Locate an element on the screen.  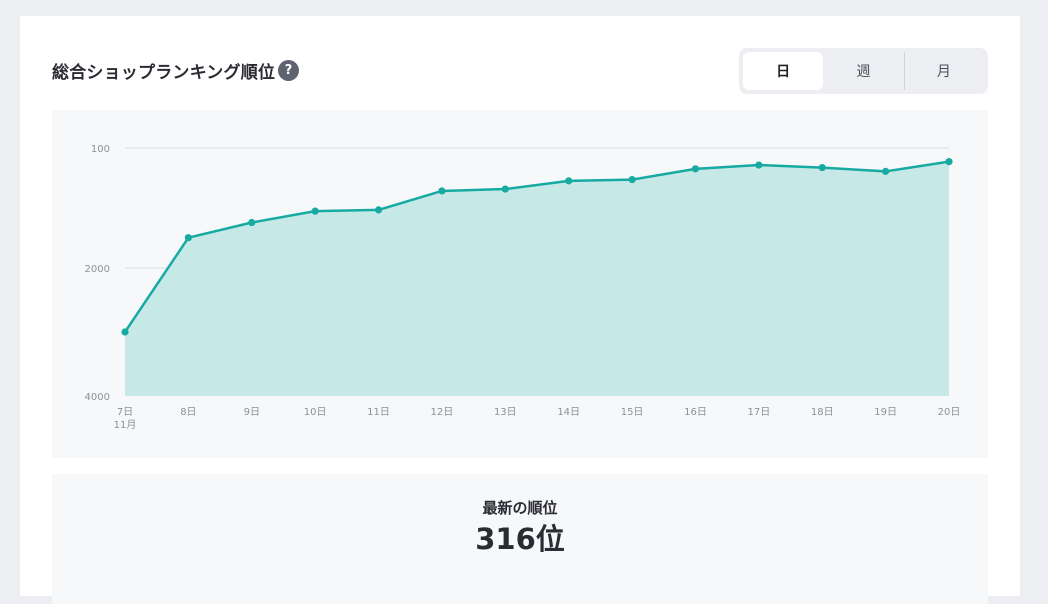
help-icon: ? is located at coordinates (289, 70).